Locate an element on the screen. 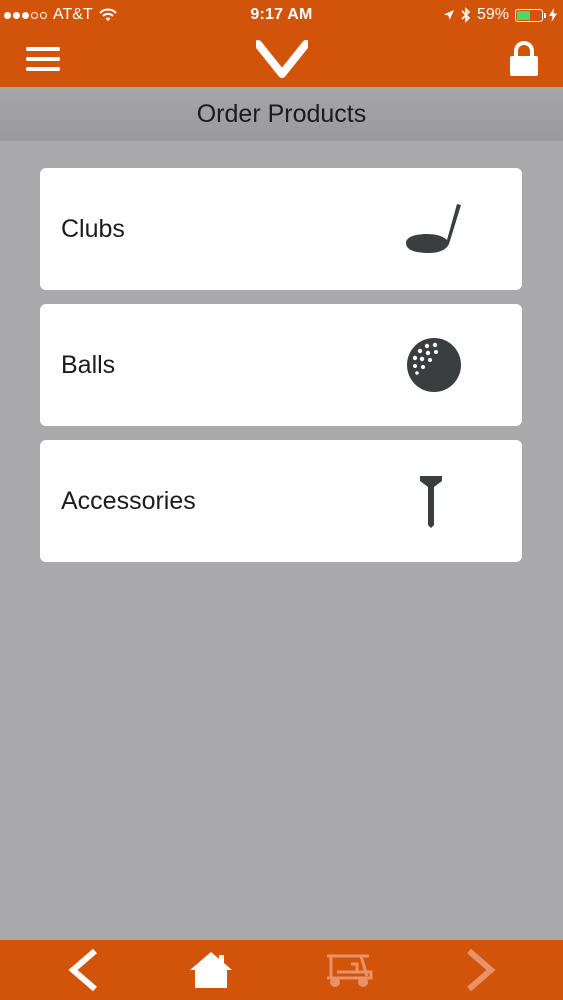 The image size is (563, 1000). category-accessories: Accessories is located at coordinates (281, 501).